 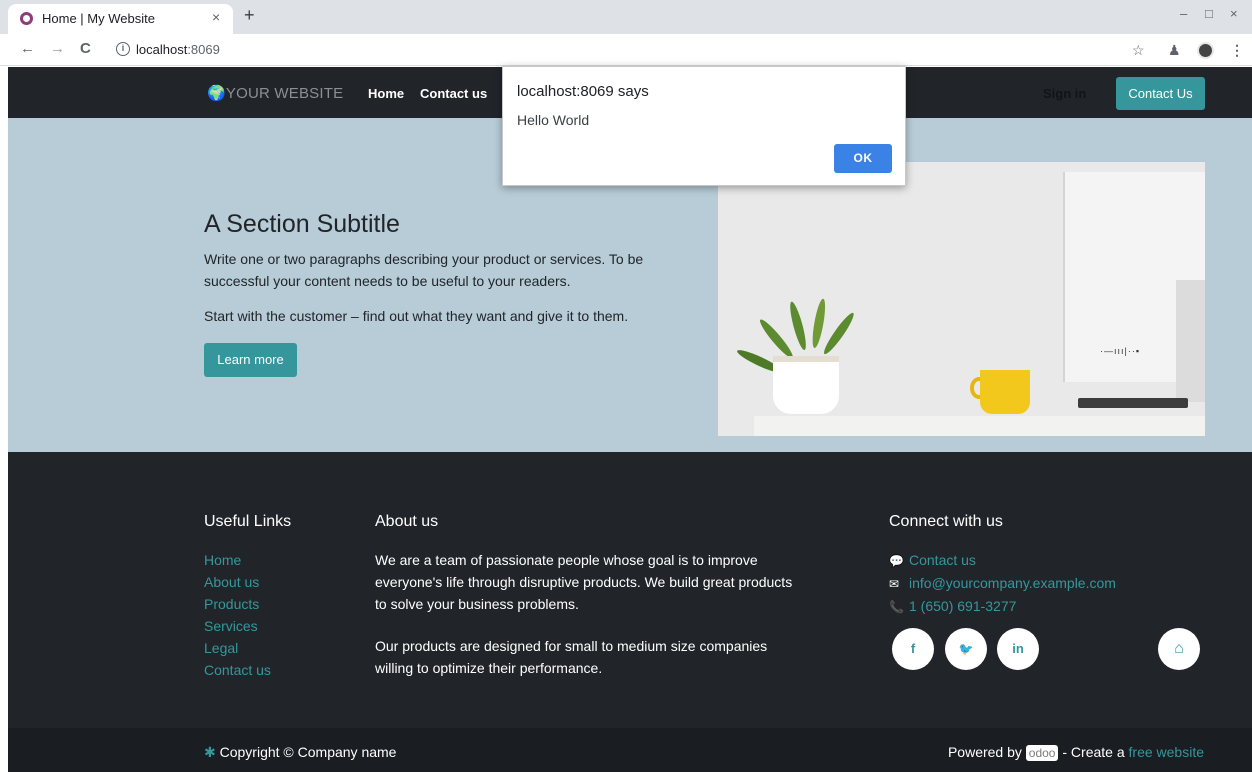 What do you see at coordinates (1005, 392) in the screenshot?
I see `yellow-mug-shape` at bounding box center [1005, 392].